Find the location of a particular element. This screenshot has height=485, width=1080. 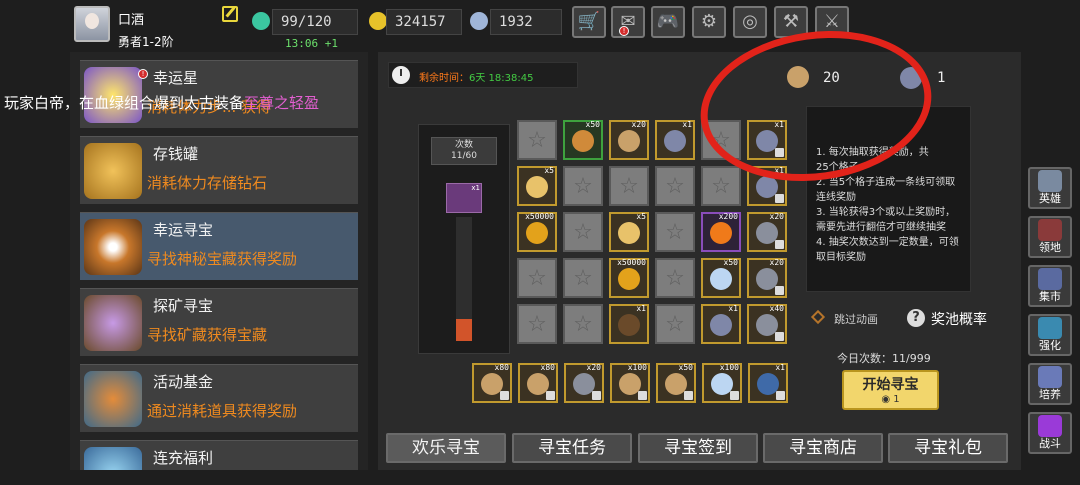

mail-badge: ! is located at coordinates (624, 31).